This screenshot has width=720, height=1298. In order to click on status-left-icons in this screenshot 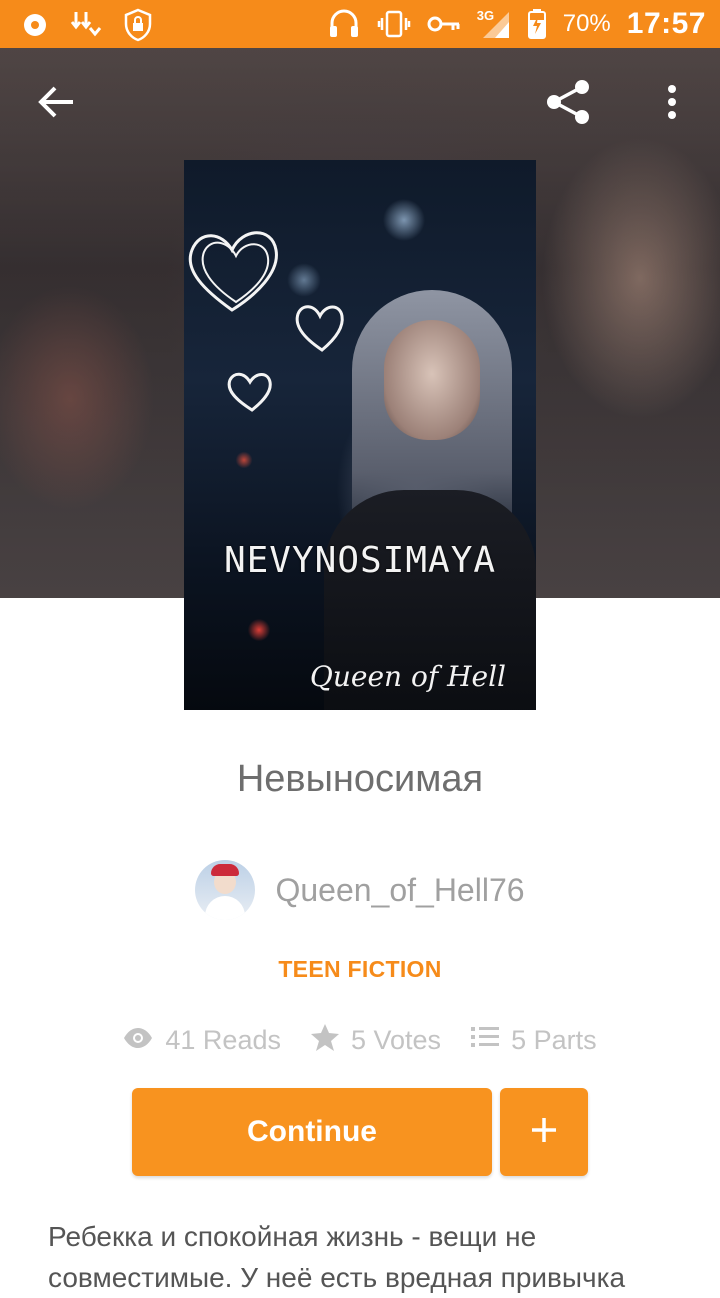, I will do `click(88, 25)`.